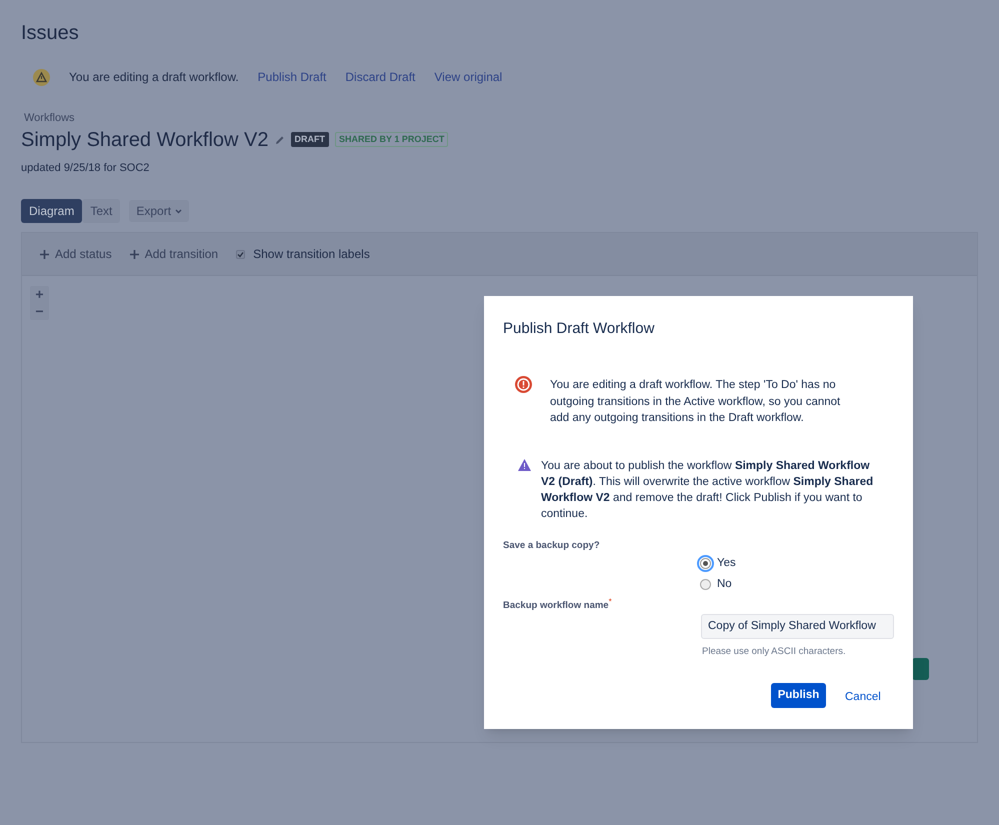  I want to click on cancel-link: Cancel, so click(863, 697).